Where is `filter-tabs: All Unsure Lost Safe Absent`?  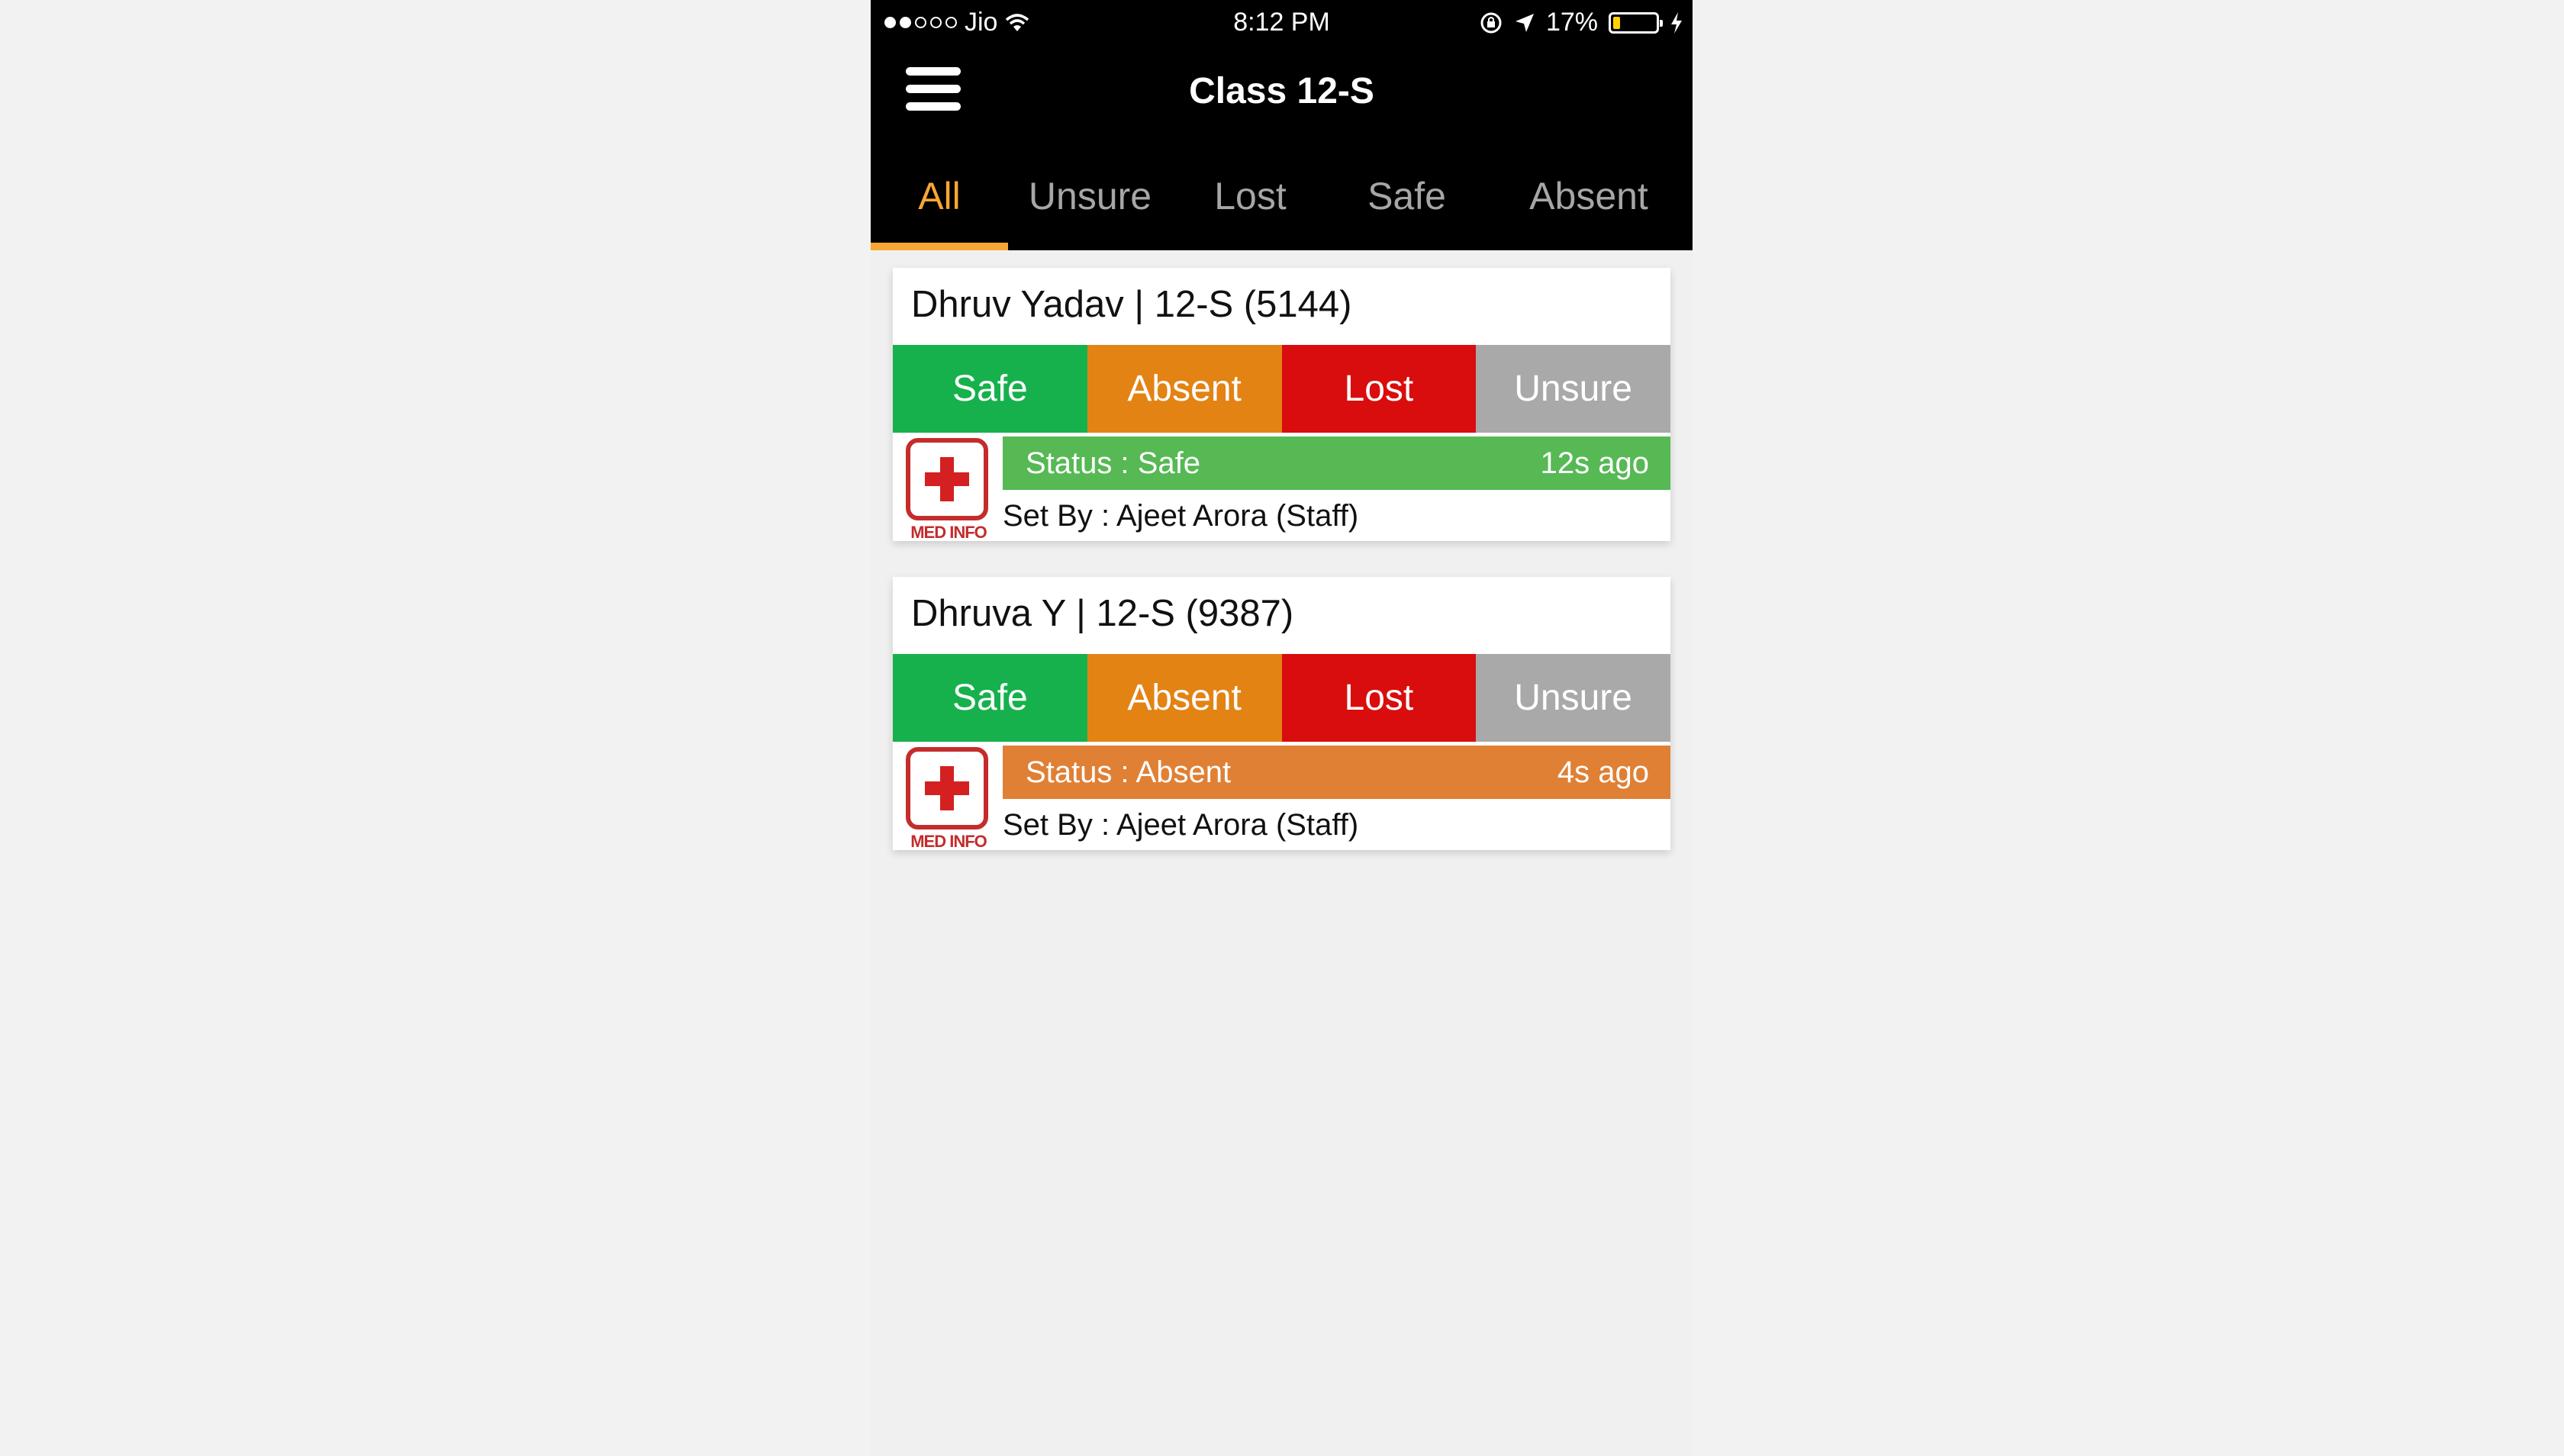 filter-tabs: All Unsure Lost Safe Absent is located at coordinates (1282, 205).